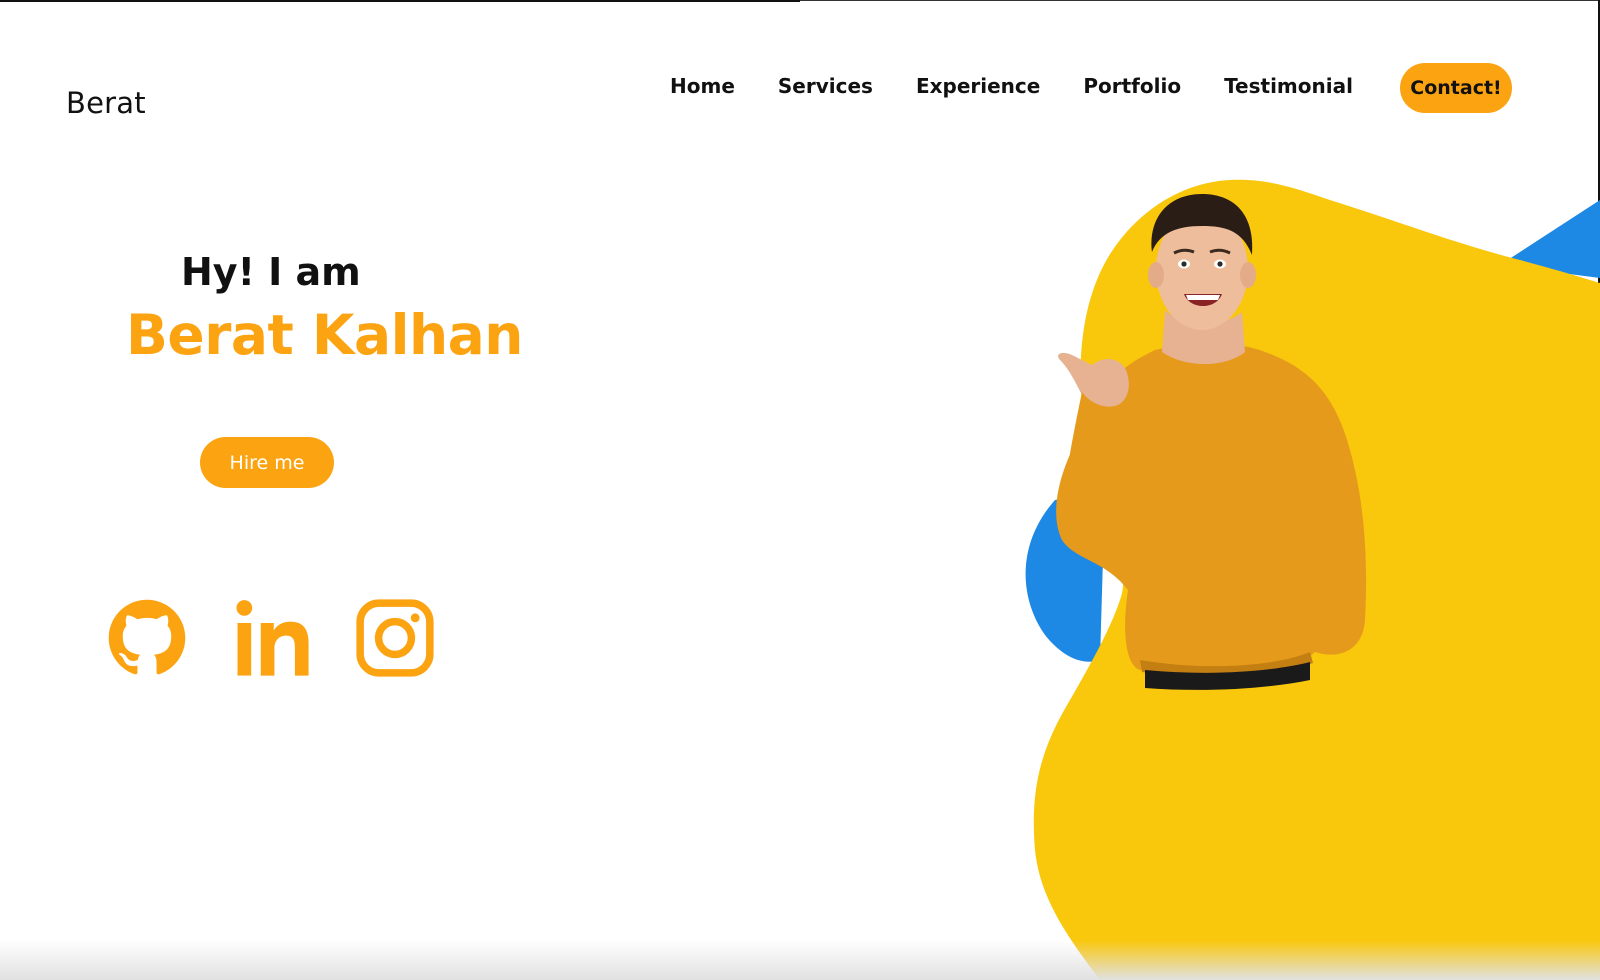  I want to click on github-icon, so click(147, 638).